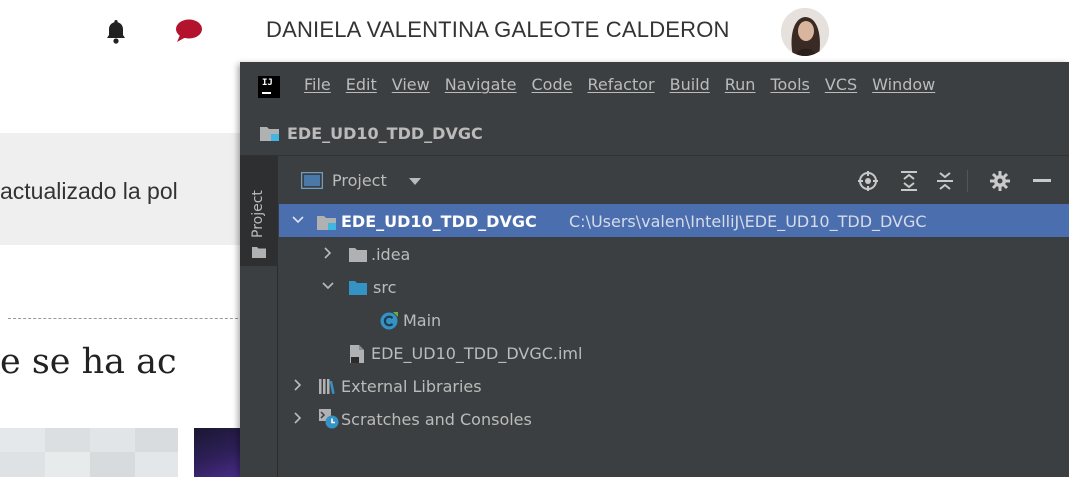 Image resolution: width=1069 pixels, height=477 pixels. I want to click on tree-iml-label: EDE_UD10_TDD_DVGC.iml, so click(477, 353).